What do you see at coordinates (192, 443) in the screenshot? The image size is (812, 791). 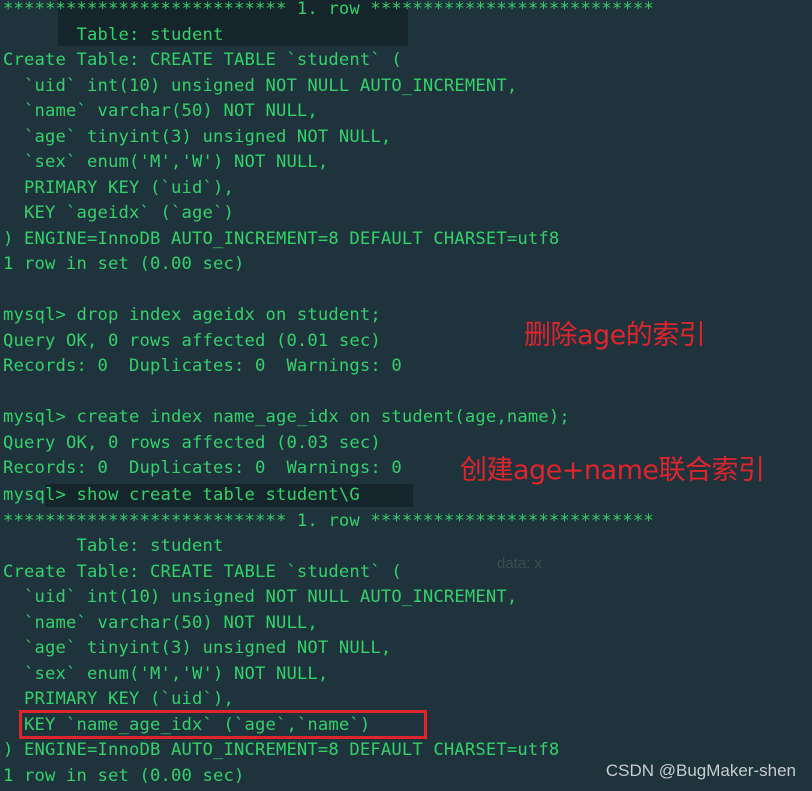 I see `terminal-line: Query OK, 0 rows affected (0.03 sec)` at bounding box center [192, 443].